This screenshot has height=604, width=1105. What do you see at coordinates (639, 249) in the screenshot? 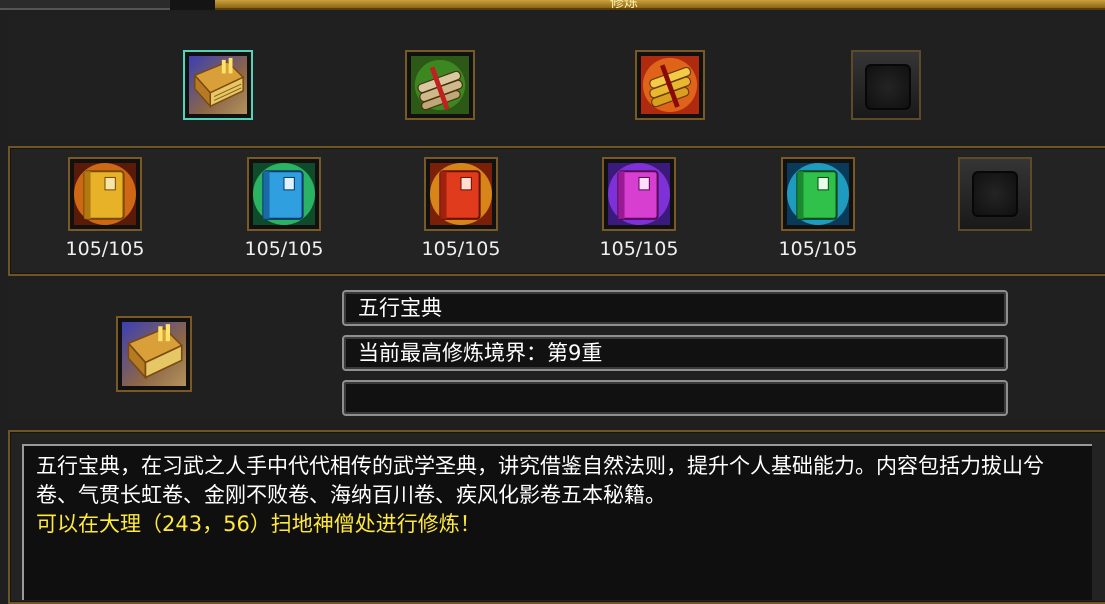
I see `skill-book-count-4: 105/105` at bounding box center [639, 249].